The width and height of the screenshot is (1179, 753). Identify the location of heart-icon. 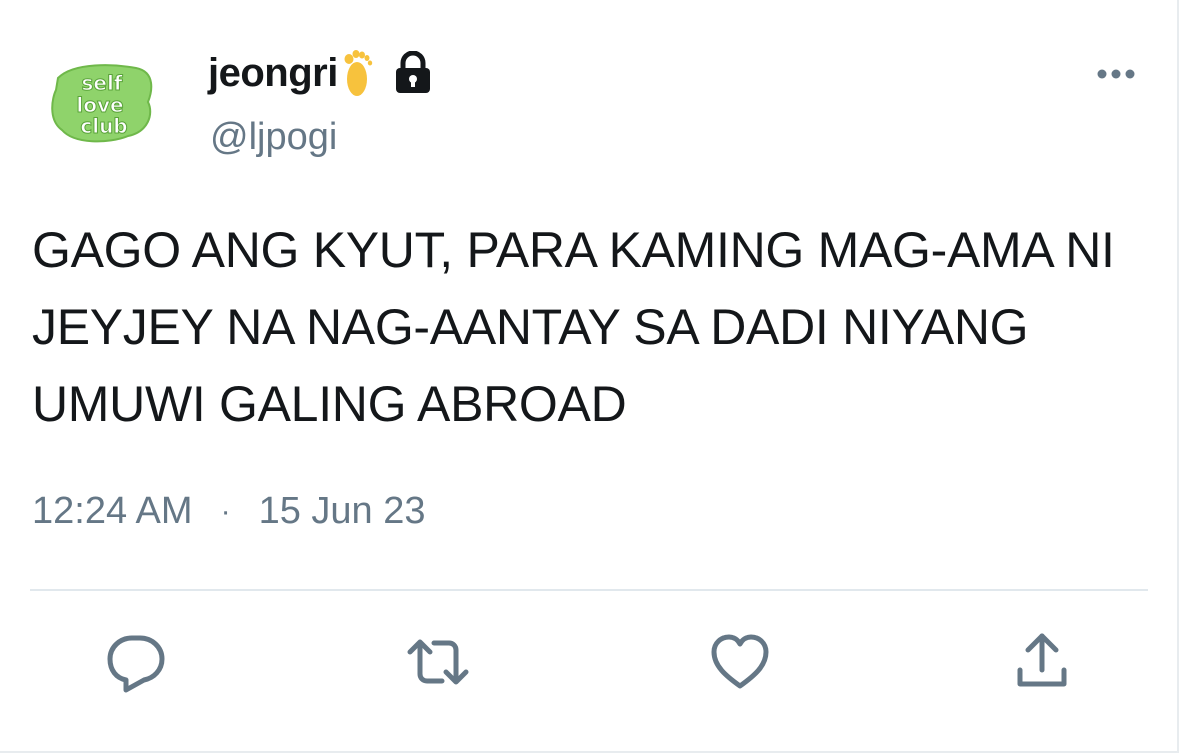
(740, 661).